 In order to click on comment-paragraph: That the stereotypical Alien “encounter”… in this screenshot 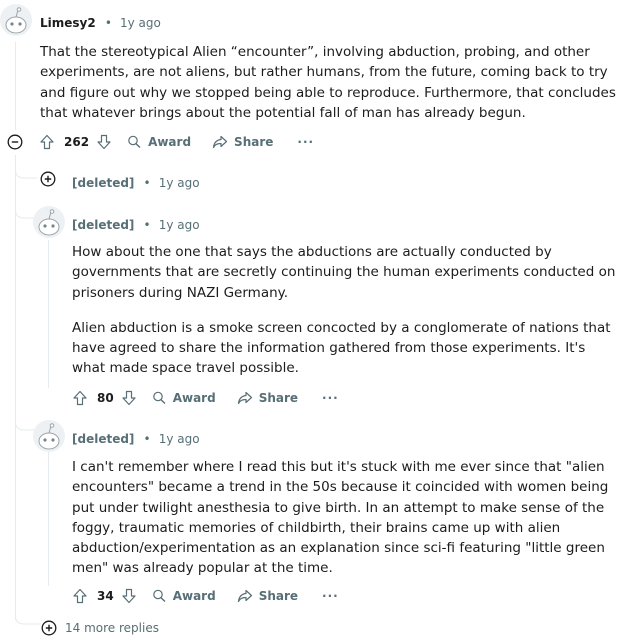, I will do `click(328, 82)`.